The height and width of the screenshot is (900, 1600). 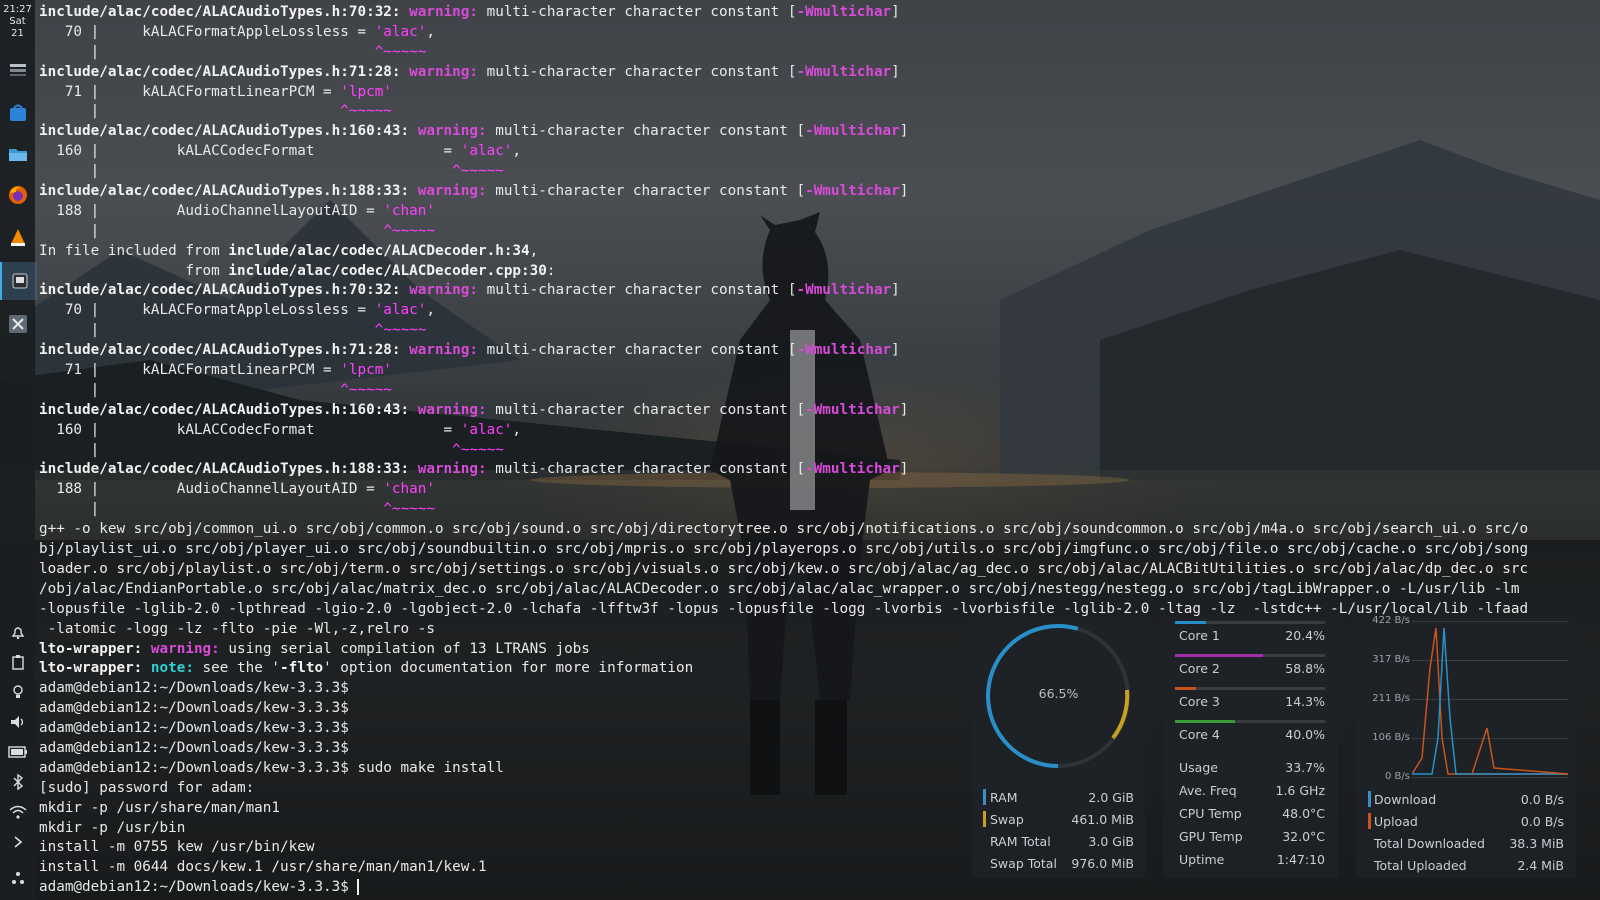 What do you see at coordinates (17, 194) in the screenshot?
I see `firefox-icon` at bounding box center [17, 194].